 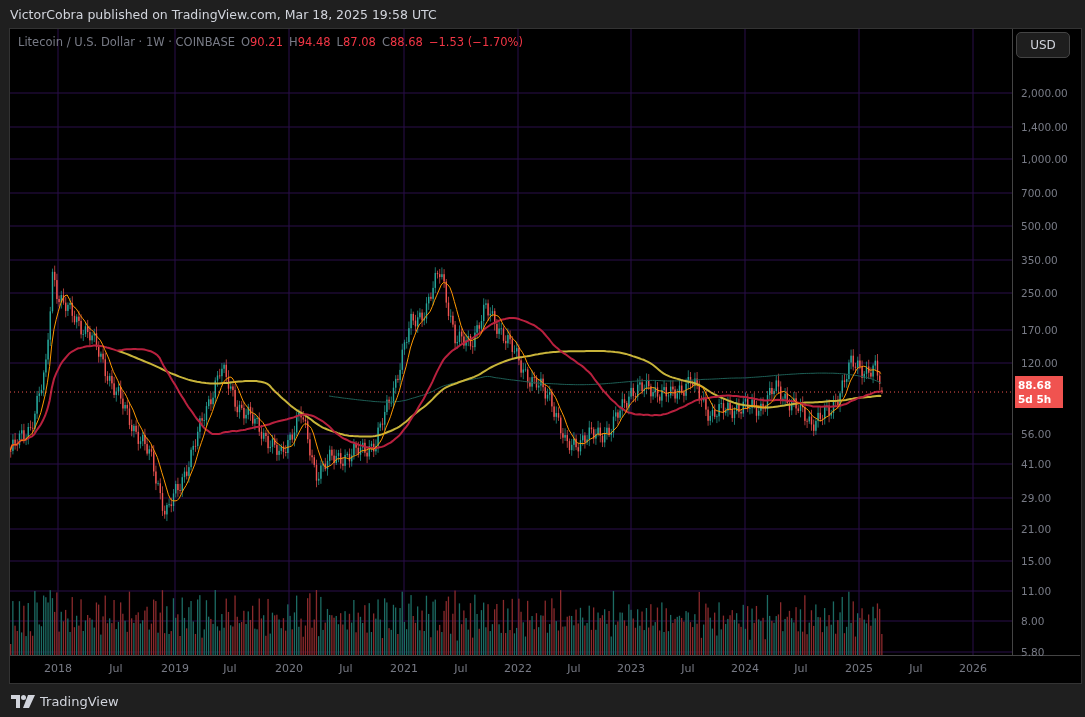 I want to click on time-axis-label: 2018, so click(x=58, y=668).